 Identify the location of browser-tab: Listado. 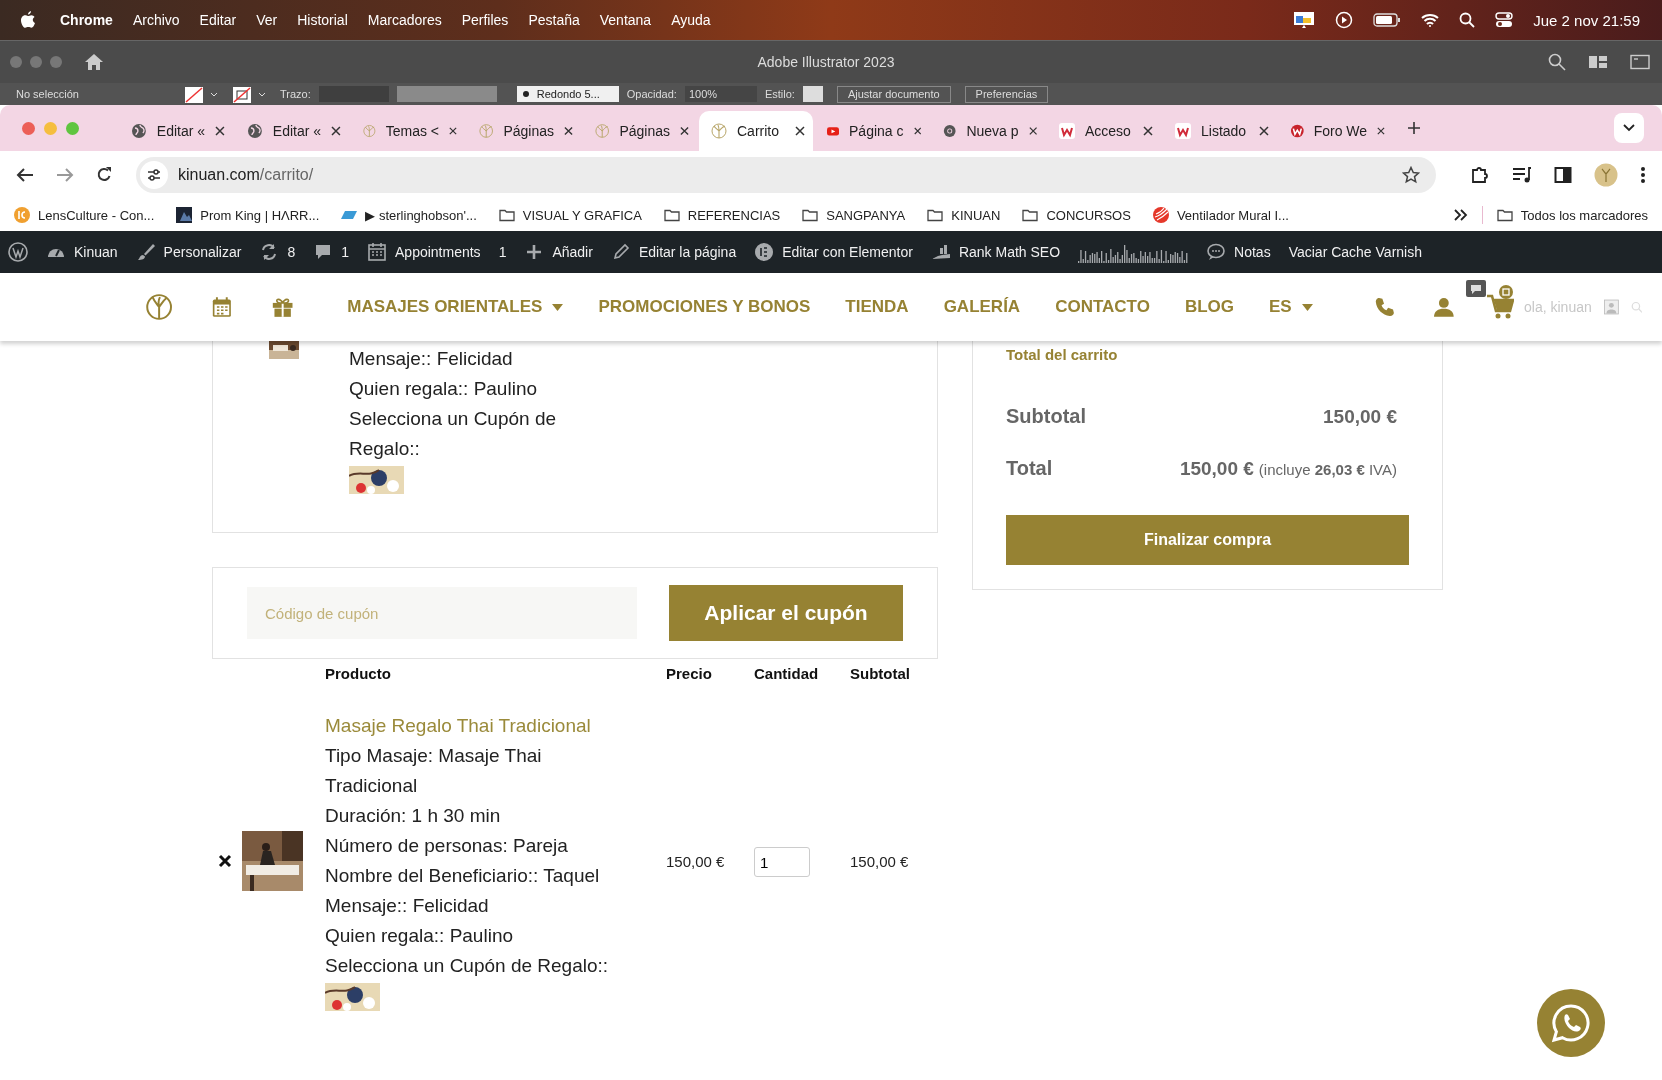
(1220, 131).